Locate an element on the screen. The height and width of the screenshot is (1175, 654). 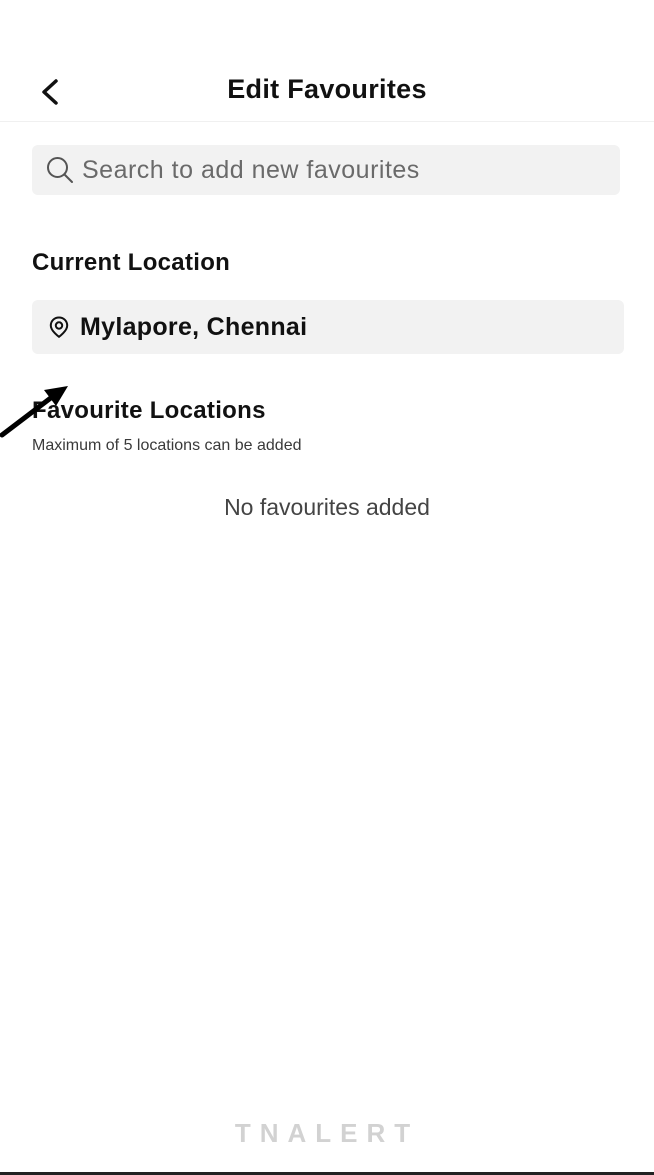
empty-favourites-message: No favourites added is located at coordinates (327, 507).